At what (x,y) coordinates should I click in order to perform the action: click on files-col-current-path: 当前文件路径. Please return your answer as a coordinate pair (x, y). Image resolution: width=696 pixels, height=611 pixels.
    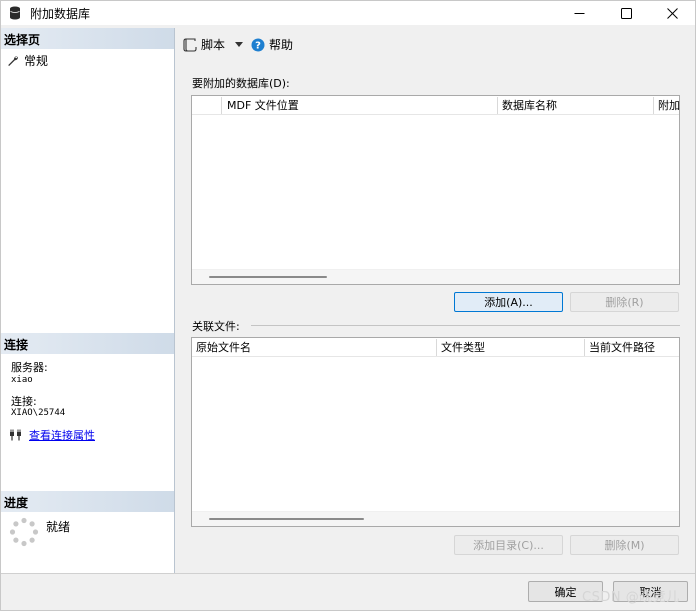
    Looking at the image, I should click on (633, 347).